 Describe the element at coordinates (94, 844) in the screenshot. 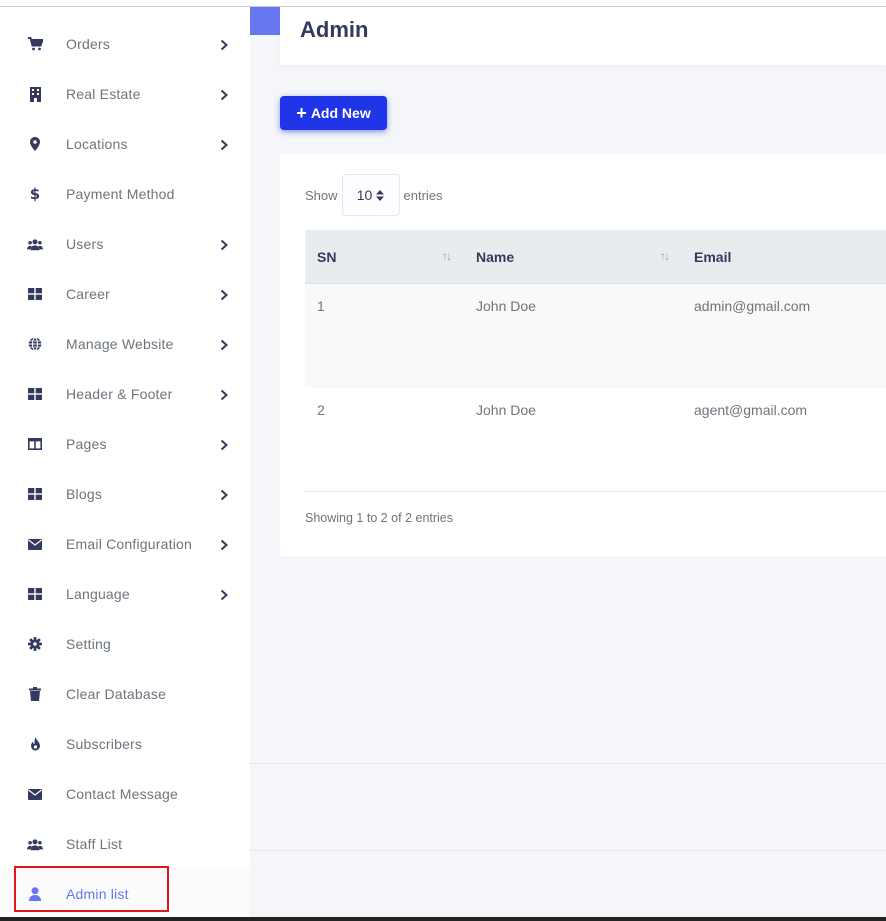

I see `sidebar-item-label: Staff List` at that location.